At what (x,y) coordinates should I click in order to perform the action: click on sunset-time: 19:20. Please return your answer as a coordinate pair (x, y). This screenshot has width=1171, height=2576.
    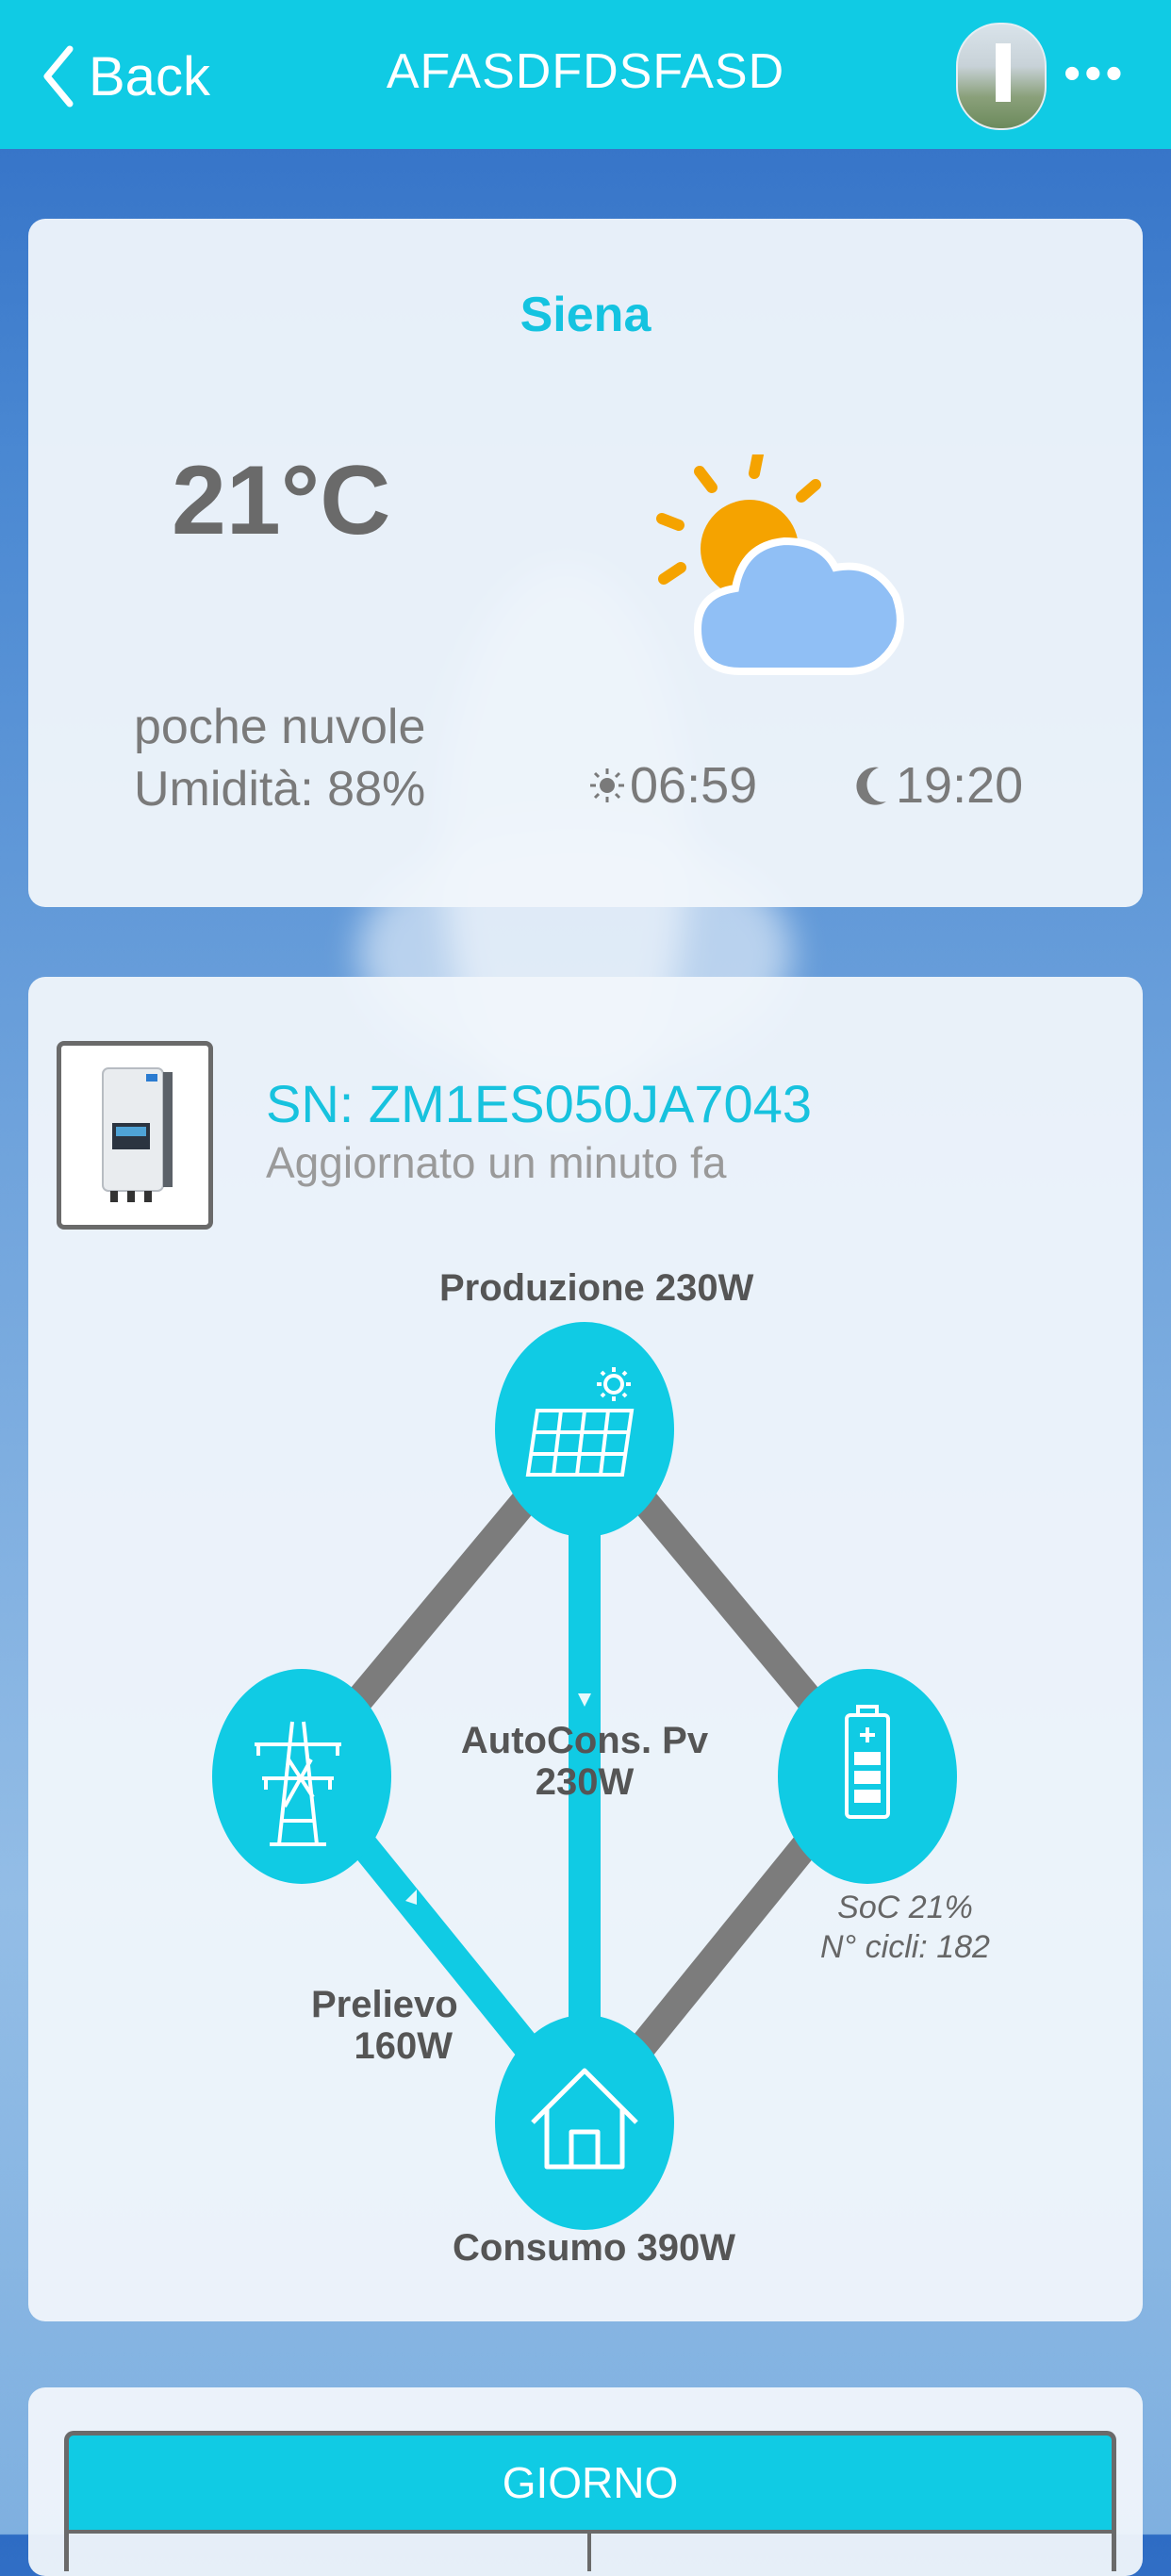
    Looking at the image, I should click on (938, 785).